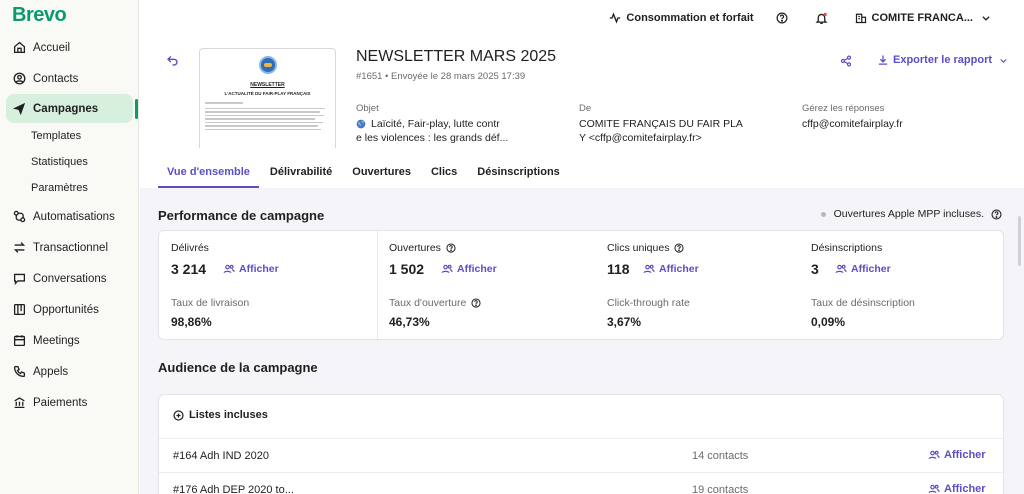 The image size is (1024, 494). Describe the element at coordinates (435, 124) in the screenshot. I see `objet-line-1: Laïcité, Fair-play, lutte contr` at that location.